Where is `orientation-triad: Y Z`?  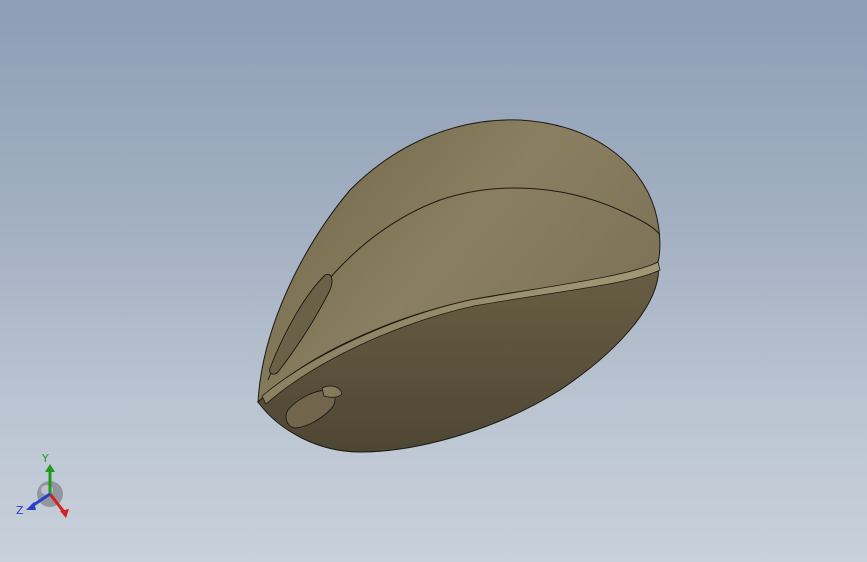
orientation-triad: Y Z is located at coordinates (46, 486).